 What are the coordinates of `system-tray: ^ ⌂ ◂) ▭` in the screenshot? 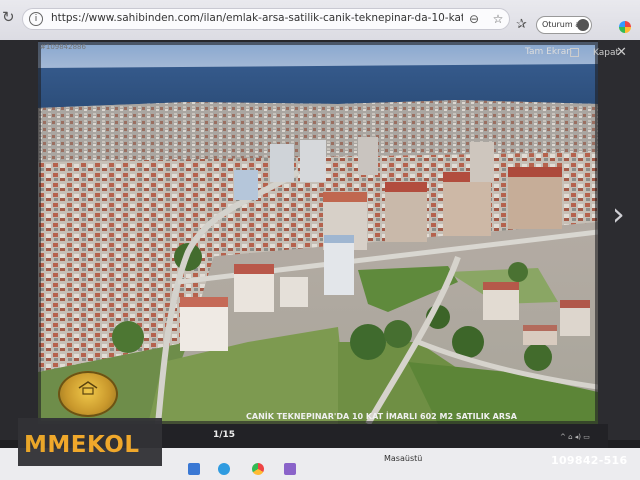 It's located at (575, 437).